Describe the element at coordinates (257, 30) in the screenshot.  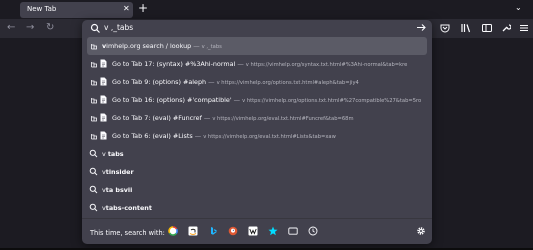
I see `url-input: v ,_tabs` at that location.